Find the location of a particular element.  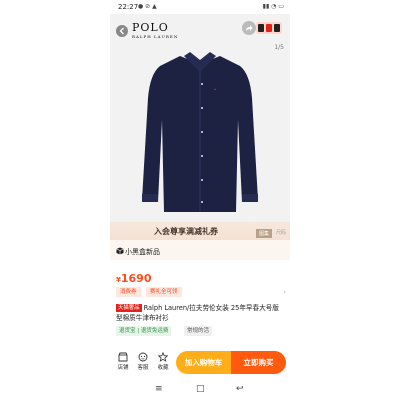

service-tag: 退货宝 | 退货免运费 is located at coordinates (144, 331).